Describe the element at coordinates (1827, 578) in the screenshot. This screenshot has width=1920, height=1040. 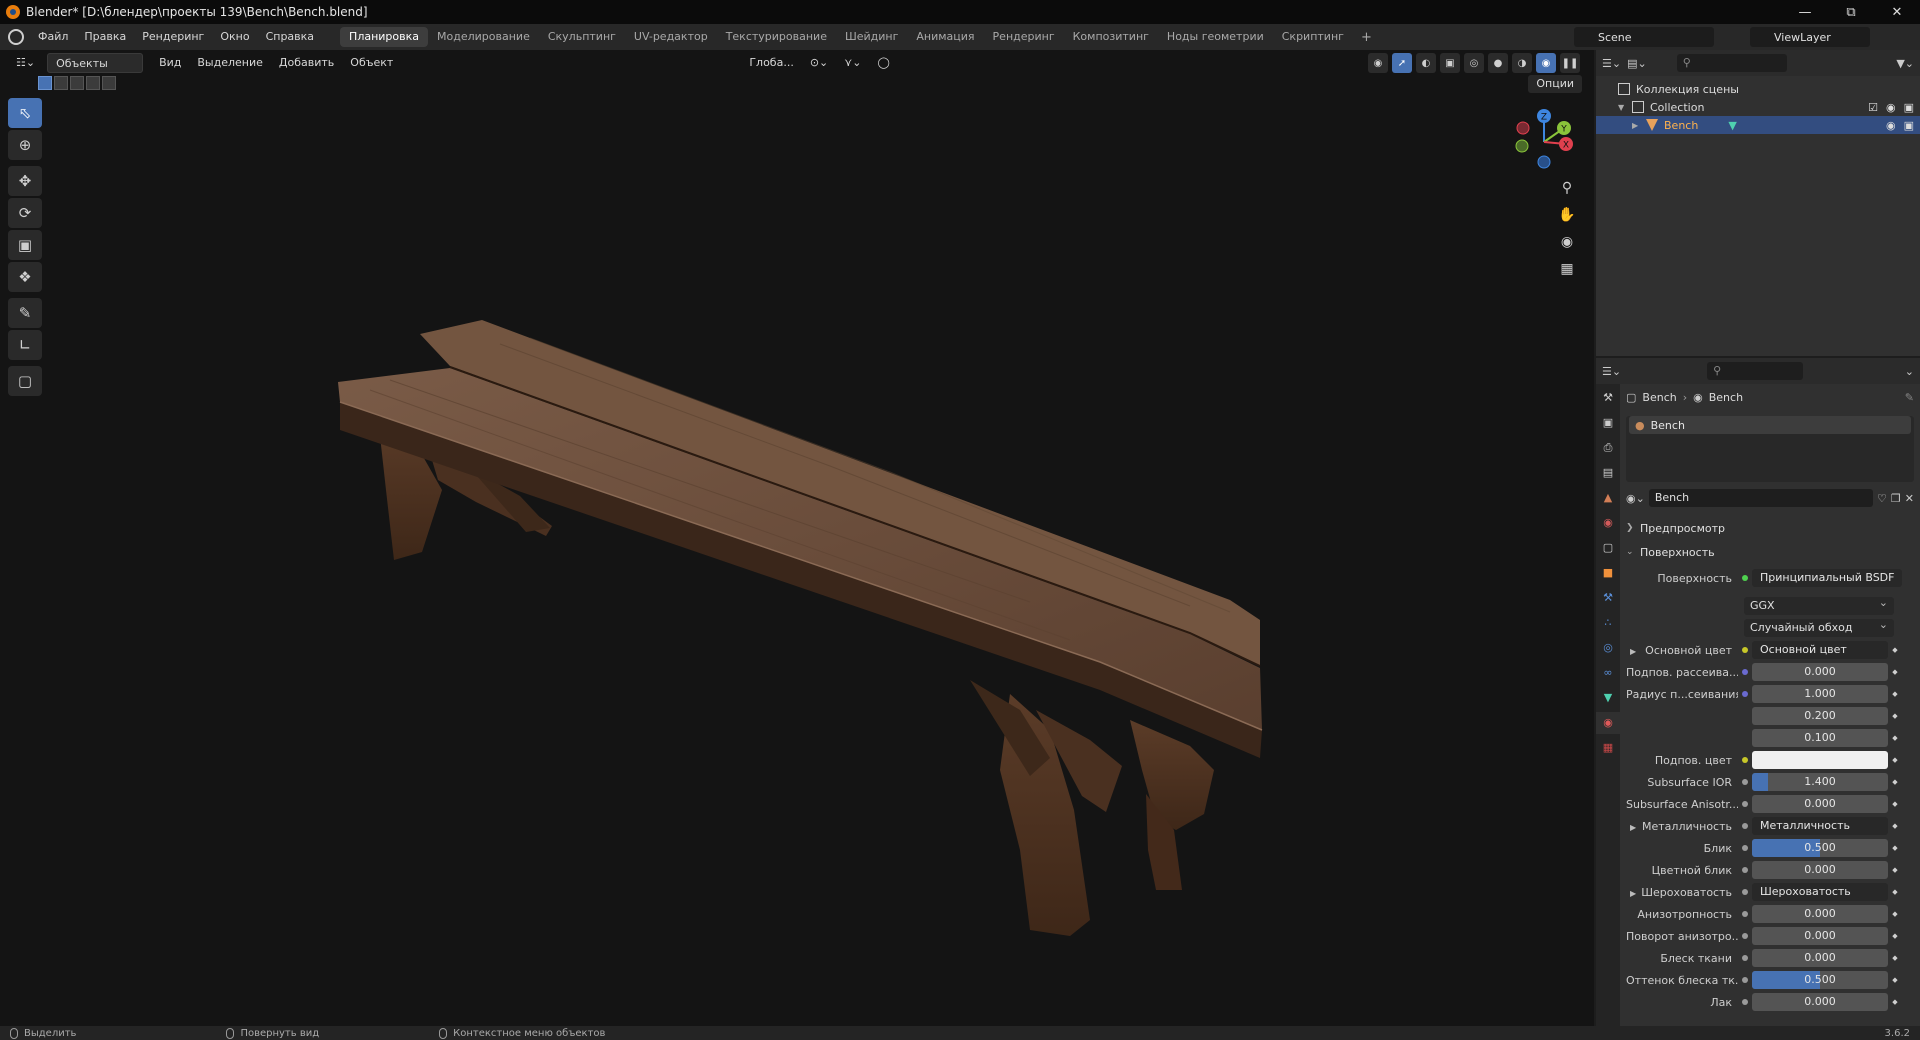
I see `surface-shader-field: Принципиальный BSDF` at that location.